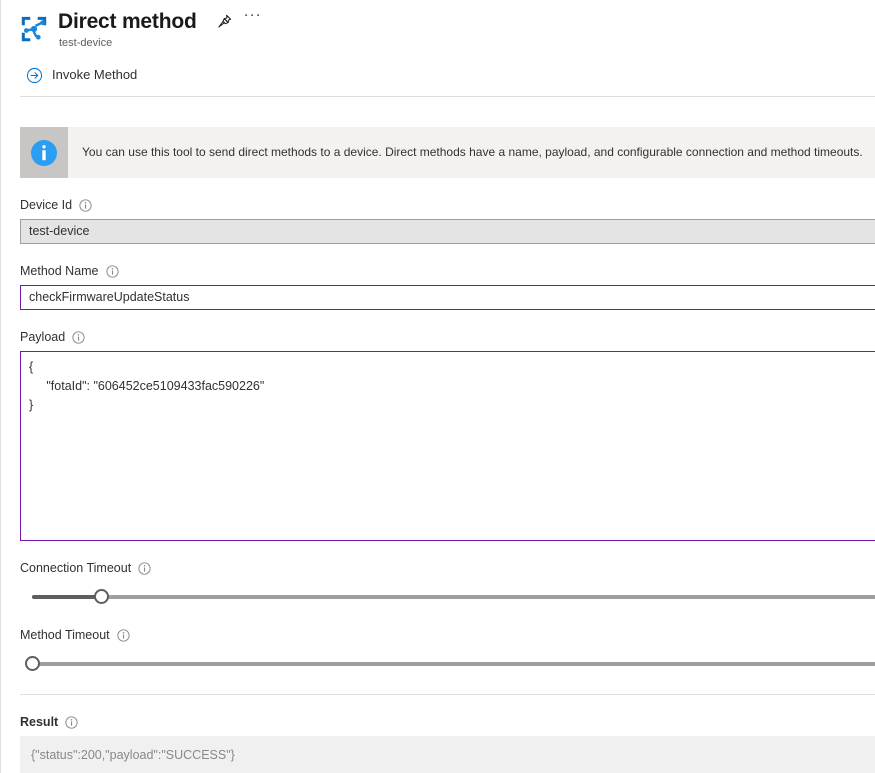 This screenshot has height=773, width=875. Describe the element at coordinates (453, 664) in the screenshot. I see `method-timeout-slider-track` at that location.